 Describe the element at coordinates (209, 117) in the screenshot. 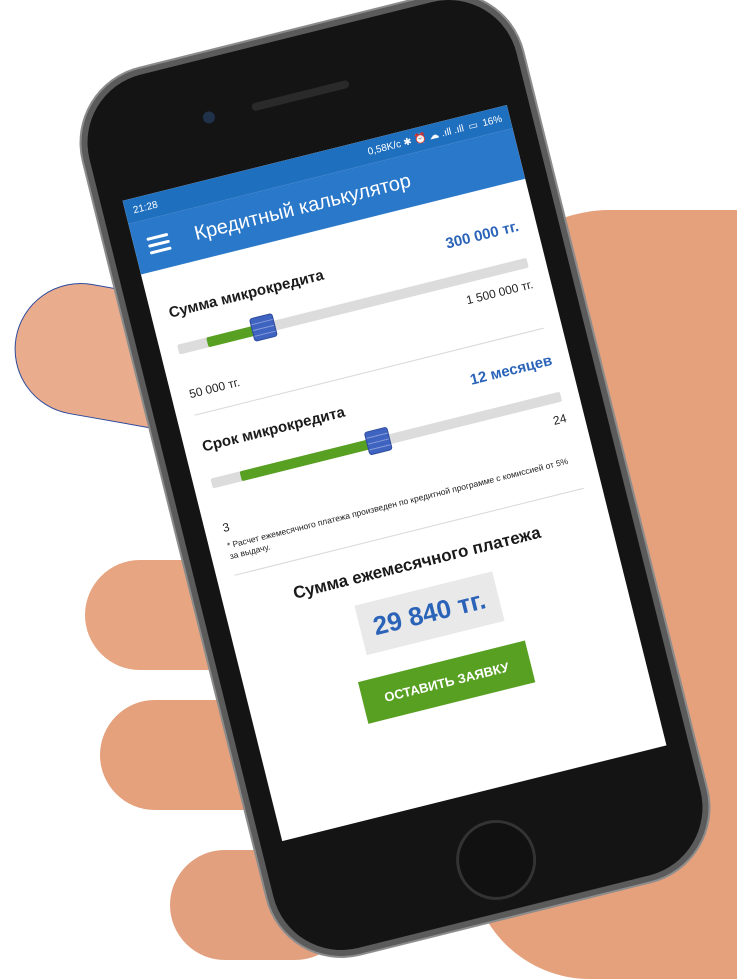

I see `front-camera-icon` at that location.